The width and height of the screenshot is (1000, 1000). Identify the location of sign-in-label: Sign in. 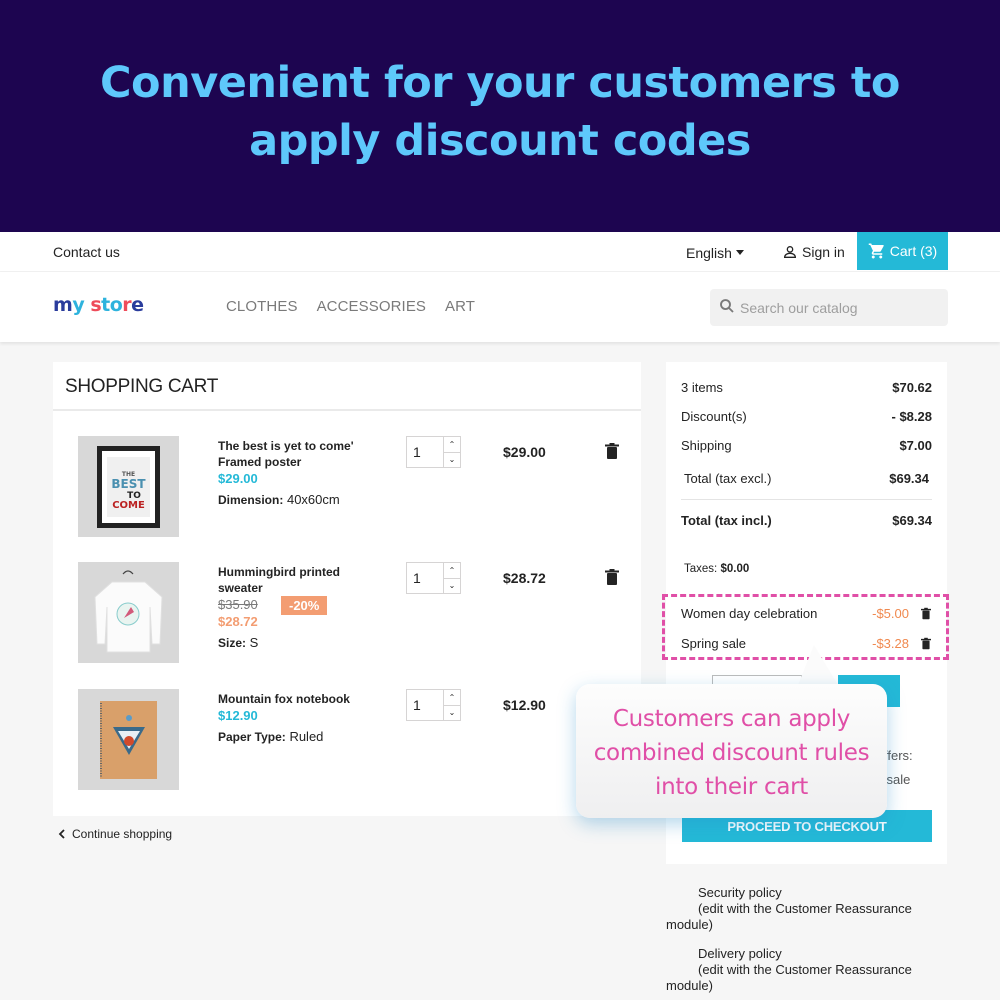
(823, 252).